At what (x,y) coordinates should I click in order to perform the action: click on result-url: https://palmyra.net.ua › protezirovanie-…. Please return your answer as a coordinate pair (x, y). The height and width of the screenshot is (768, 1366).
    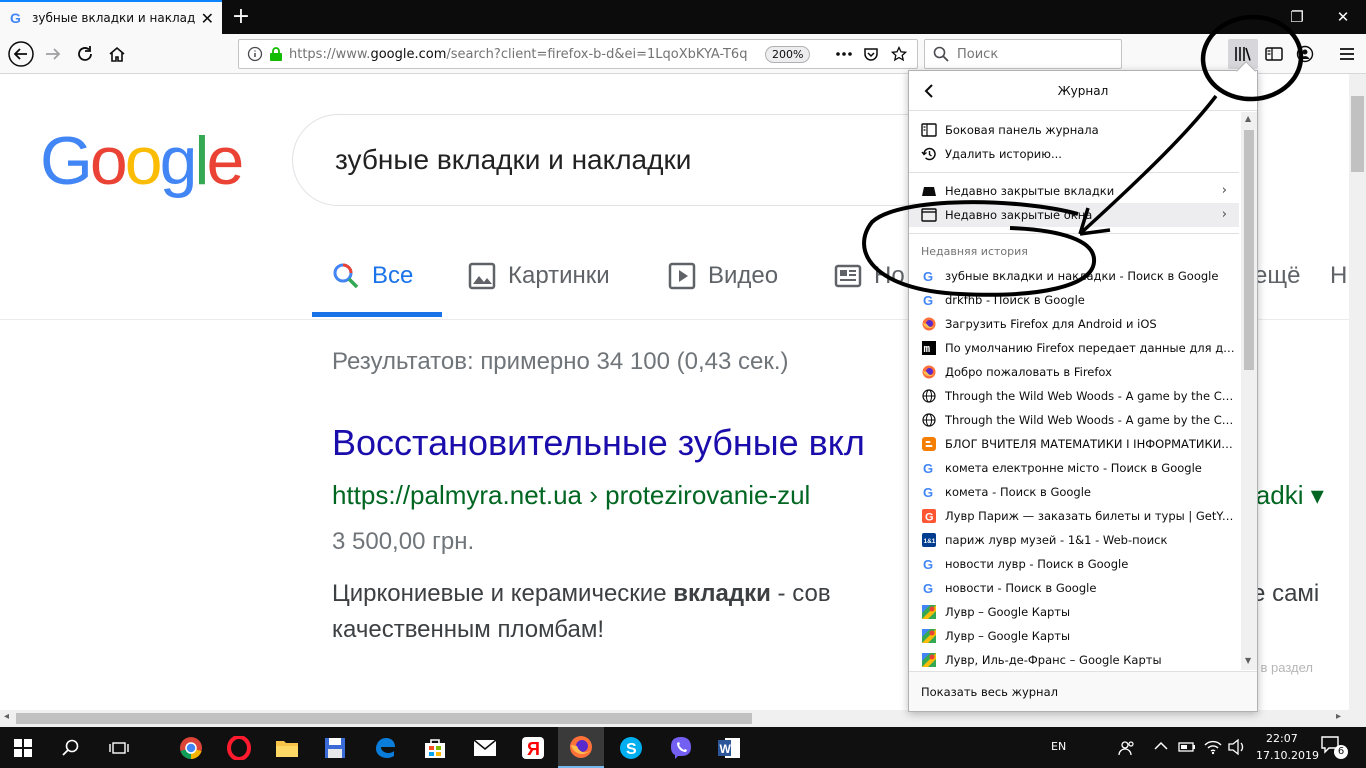
    Looking at the image, I should click on (571, 495).